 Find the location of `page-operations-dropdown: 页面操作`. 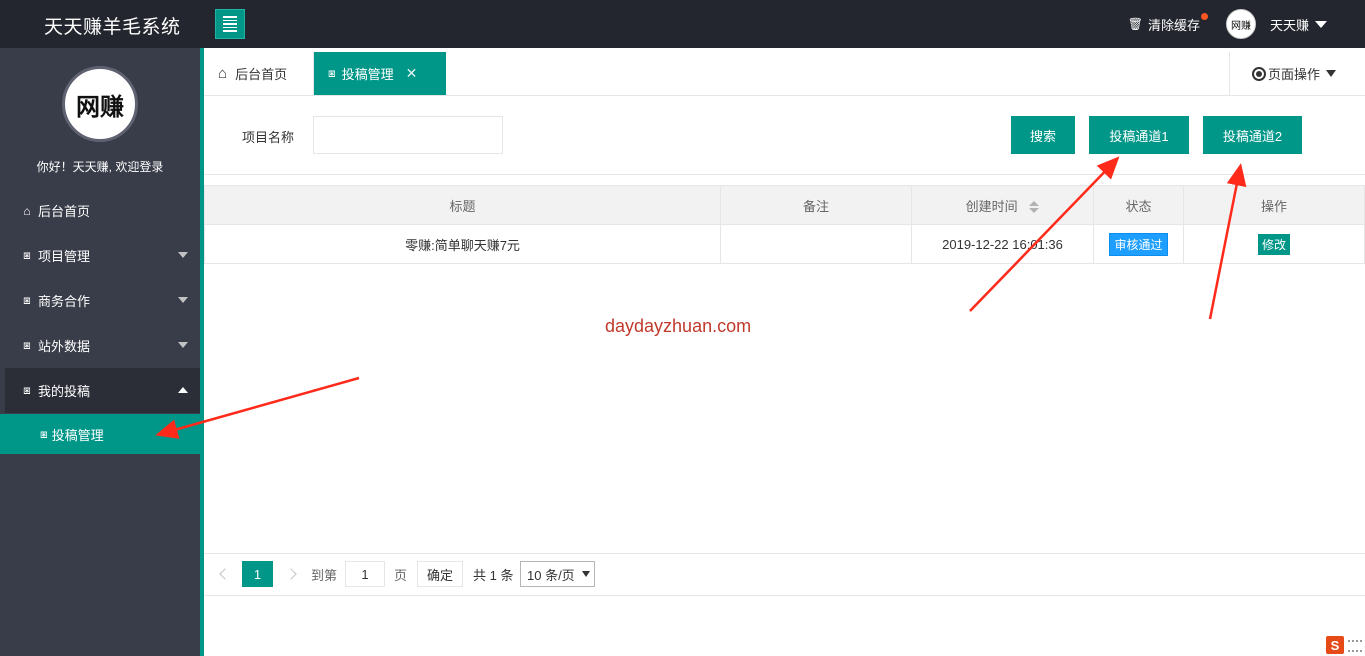

page-operations-dropdown: 页面操作 is located at coordinates (1297, 73).